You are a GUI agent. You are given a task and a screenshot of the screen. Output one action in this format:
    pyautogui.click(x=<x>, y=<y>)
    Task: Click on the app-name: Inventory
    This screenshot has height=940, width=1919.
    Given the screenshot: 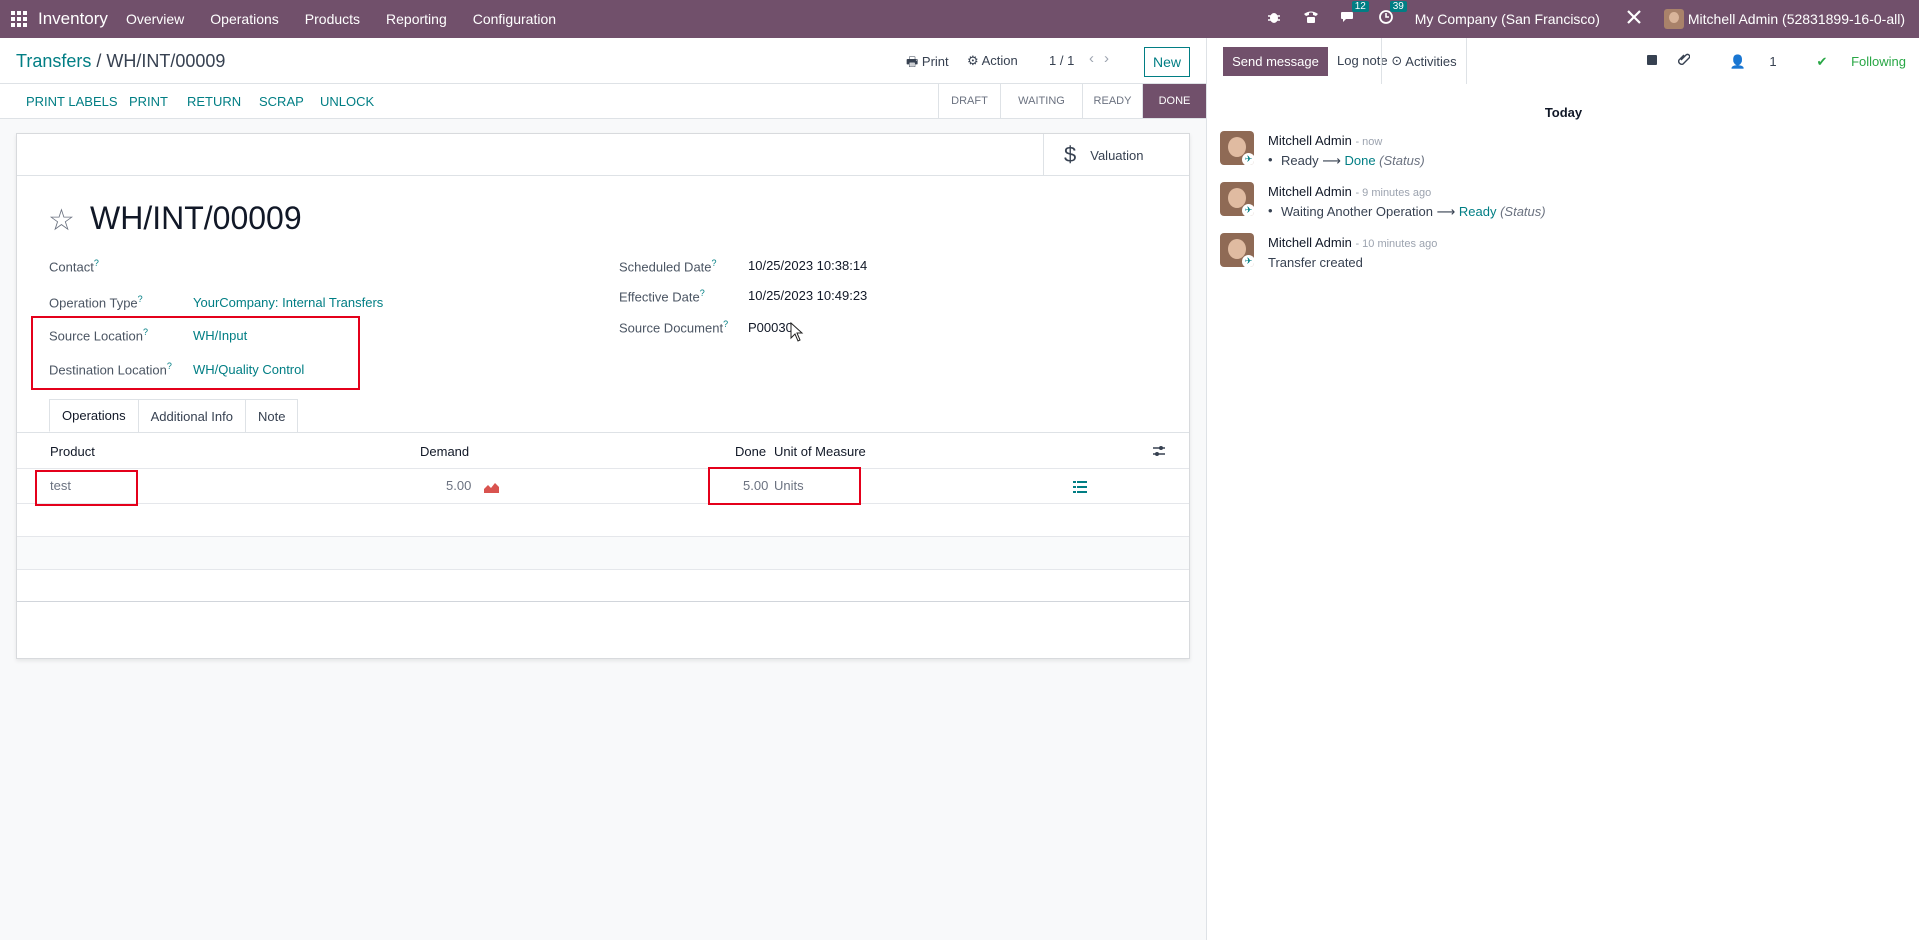 What is the action you would take?
    pyautogui.click(x=73, y=19)
    